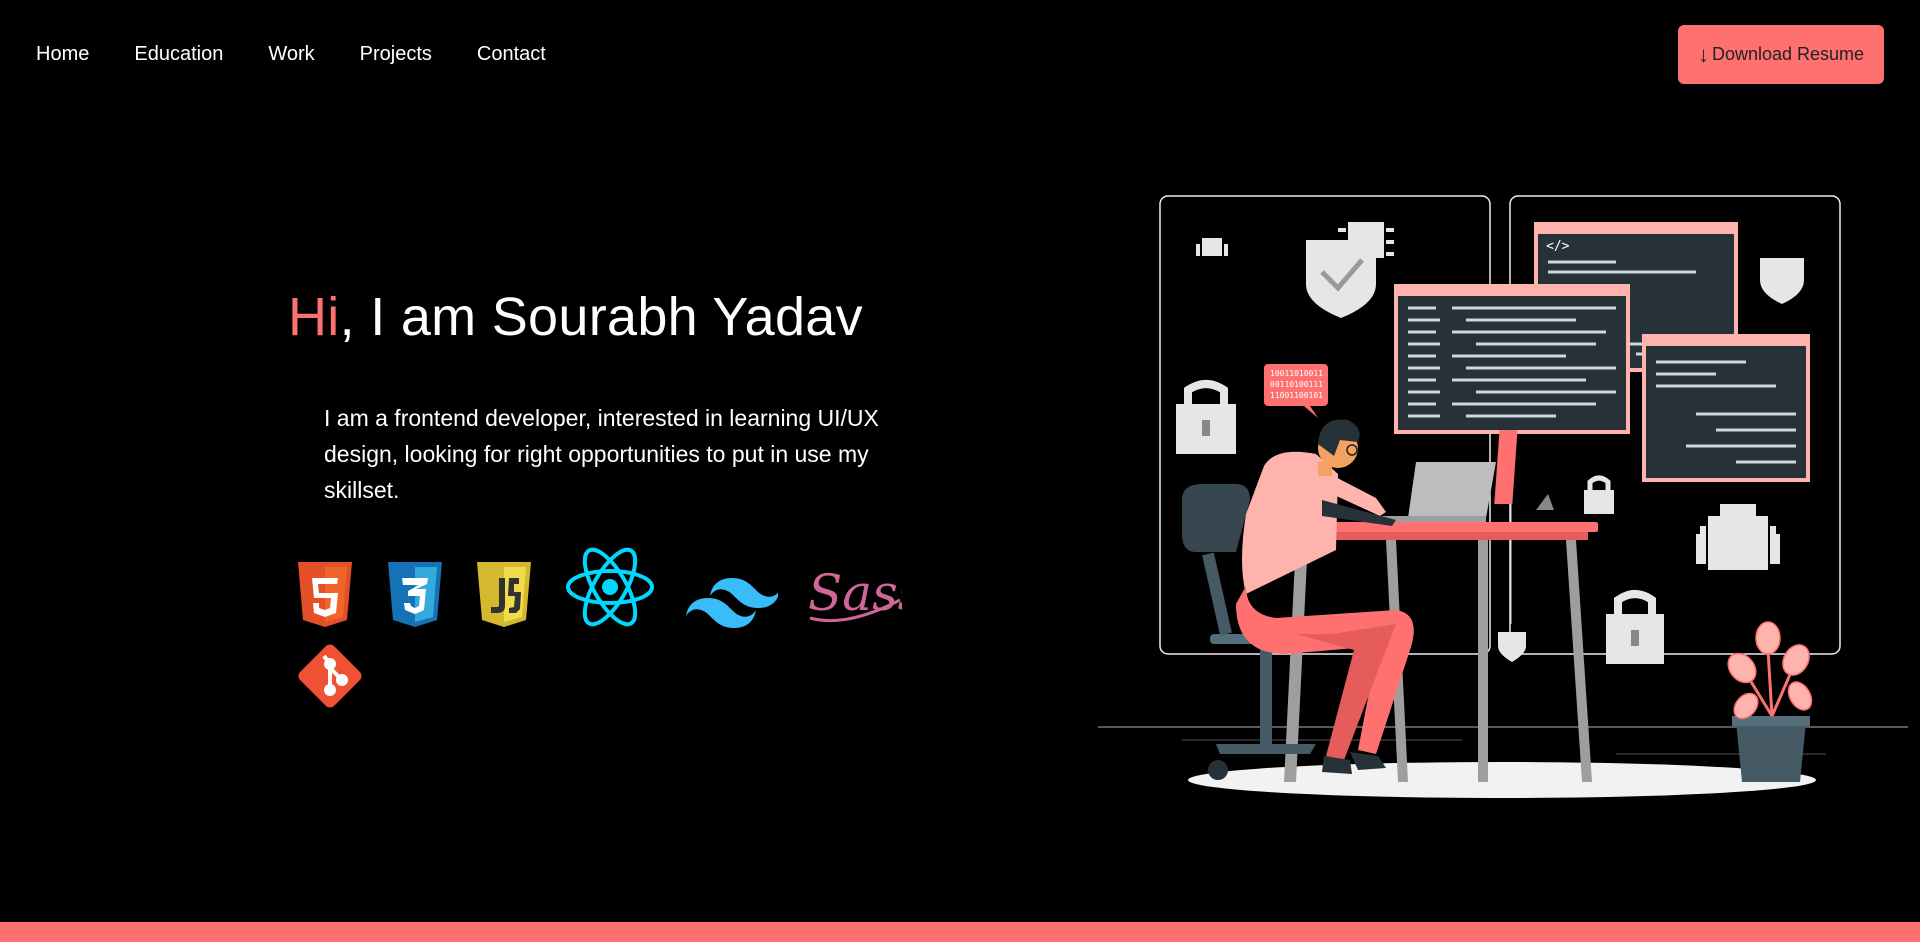 The image size is (1920, 942). What do you see at coordinates (396, 54) in the screenshot?
I see `nav-link-projects: Projects` at bounding box center [396, 54].